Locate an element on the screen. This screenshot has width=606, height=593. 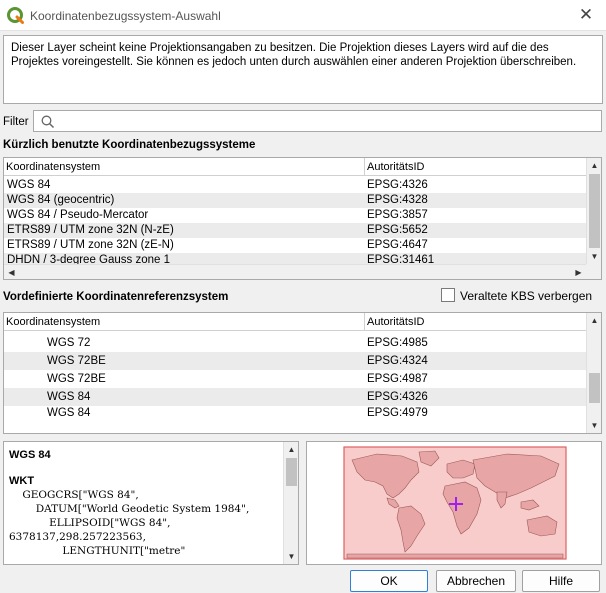
close-button: ✕ is located at coordinates (586, 15).